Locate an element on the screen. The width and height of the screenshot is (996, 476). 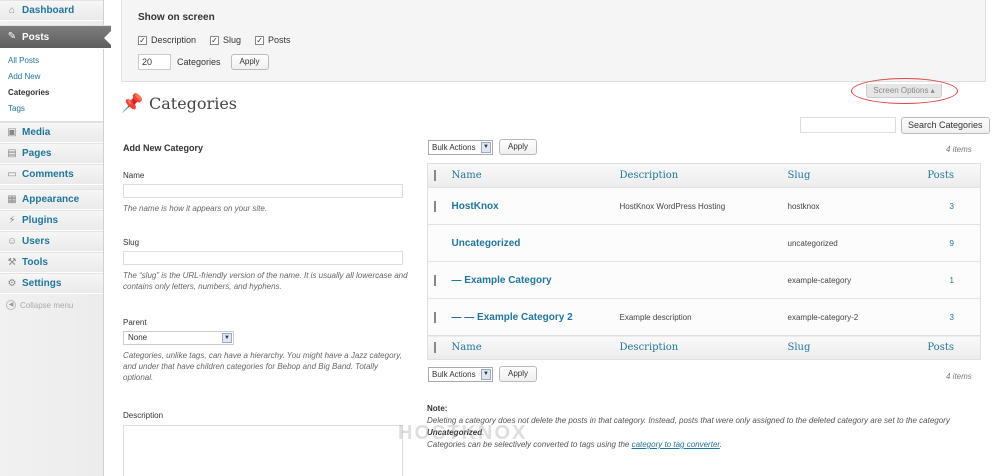
per-page-input: 20 is located at coordinates (154, 62).